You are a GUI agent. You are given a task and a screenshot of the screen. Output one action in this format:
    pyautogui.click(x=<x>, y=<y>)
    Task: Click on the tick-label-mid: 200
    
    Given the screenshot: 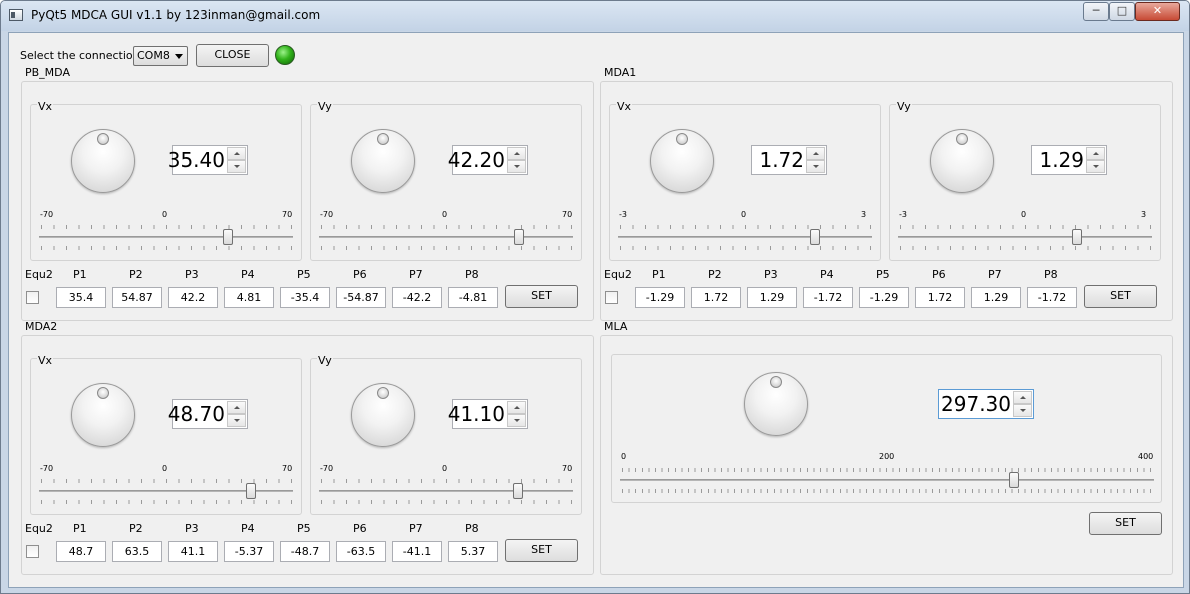 What is the action you would take?
    pyautogui.click(x=887, y=456)
    